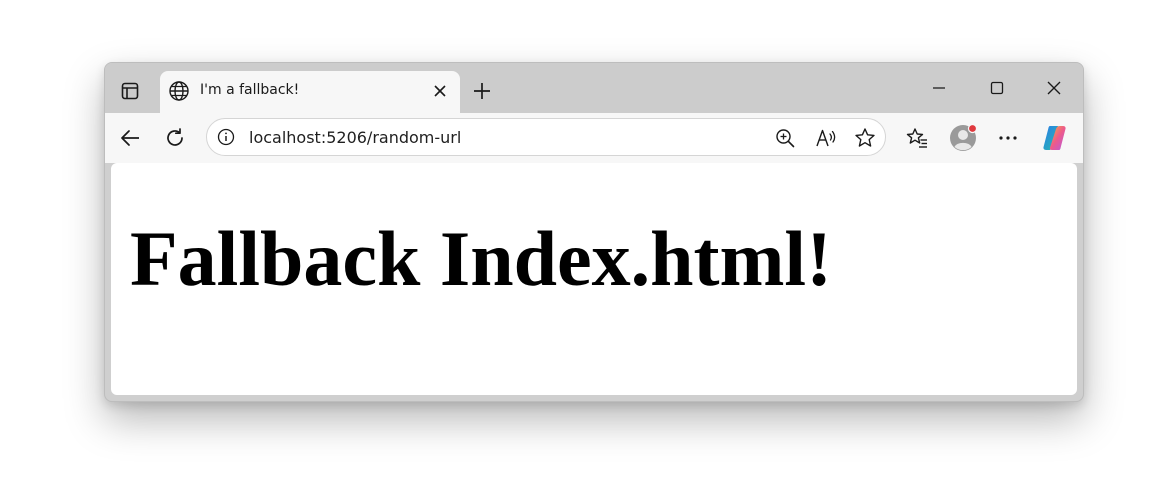  I want to click on star-icon, so click(865, 137).